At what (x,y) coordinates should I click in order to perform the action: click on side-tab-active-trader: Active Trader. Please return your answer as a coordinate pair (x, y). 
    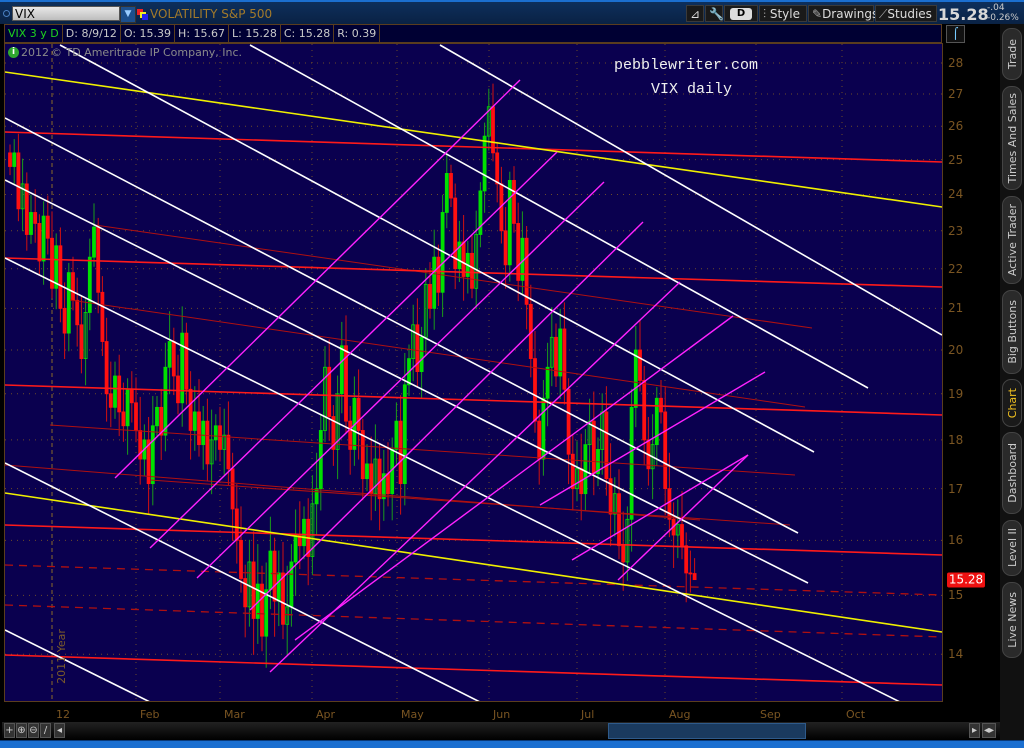
    Looking at the image, I should click on (1012, 240).